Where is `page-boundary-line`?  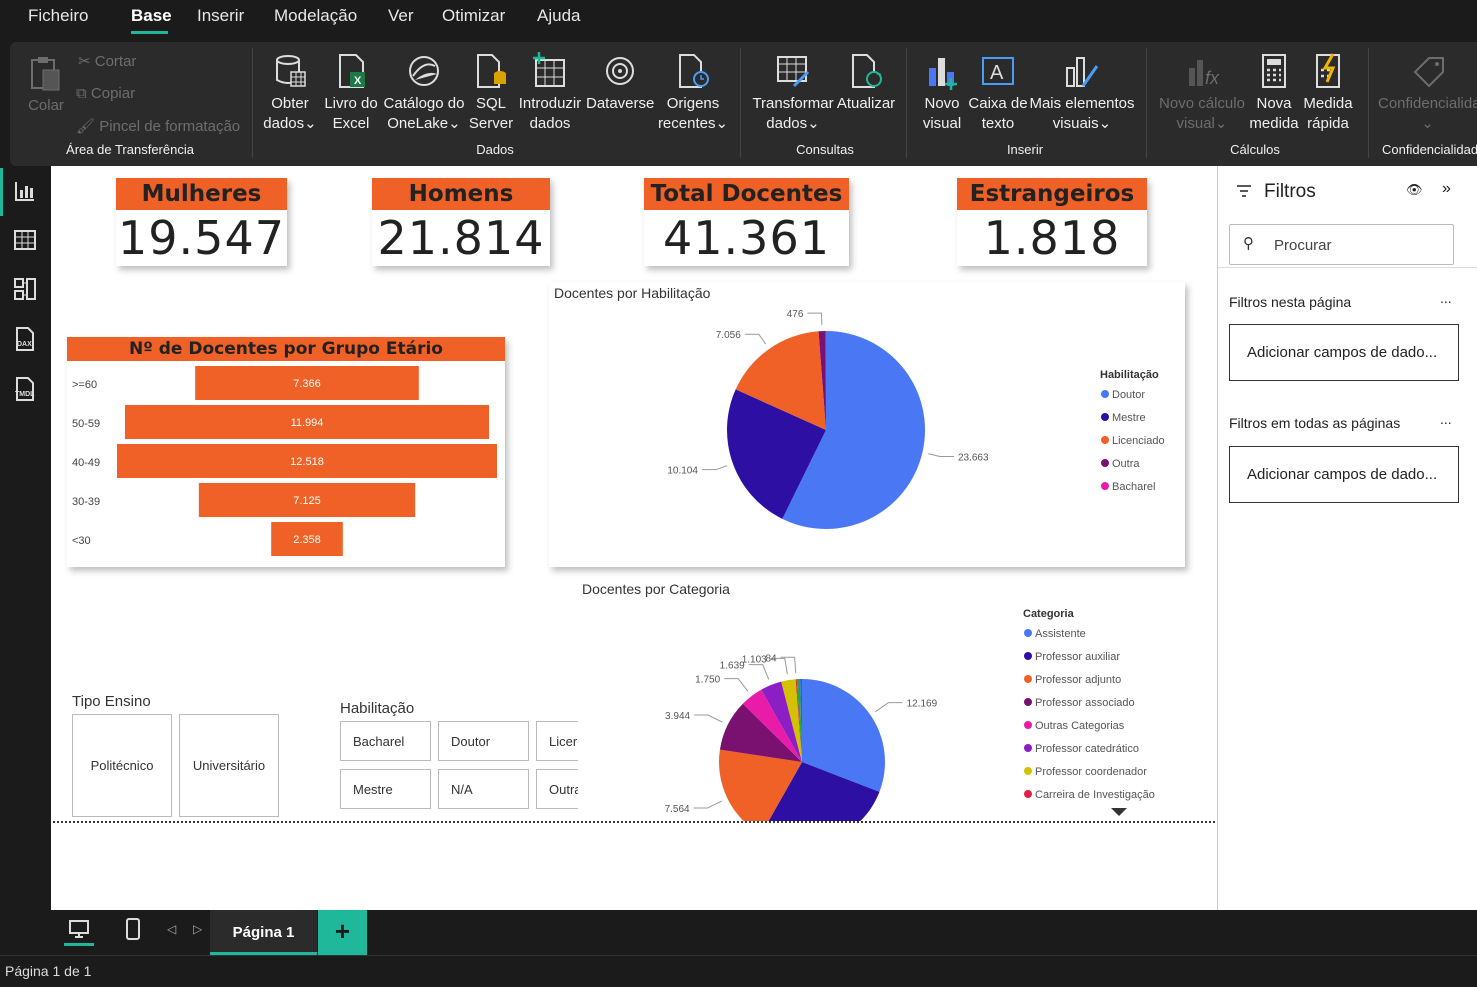
page-boundary-line is located at coordinates (634, 822).